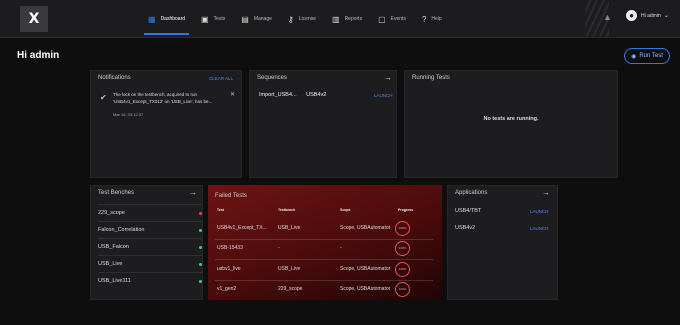 Image resolution: width=680 pixels, height=325 pixels. What do you see at coordinates (221, 78) in the screenshot?
I see `clear-all-button: CLEAR ALL` at bounding box center [221, 78].